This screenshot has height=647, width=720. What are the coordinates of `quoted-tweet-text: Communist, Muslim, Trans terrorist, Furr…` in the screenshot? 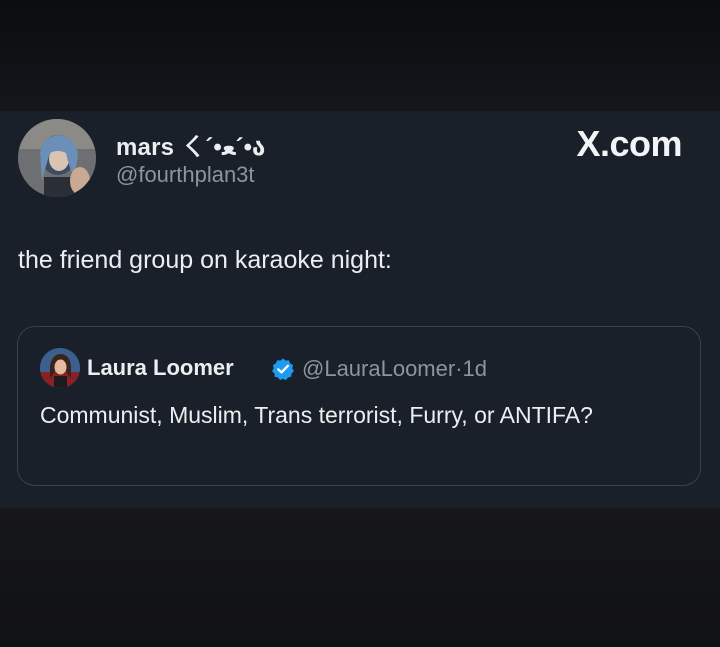 It's located at (316, 415).